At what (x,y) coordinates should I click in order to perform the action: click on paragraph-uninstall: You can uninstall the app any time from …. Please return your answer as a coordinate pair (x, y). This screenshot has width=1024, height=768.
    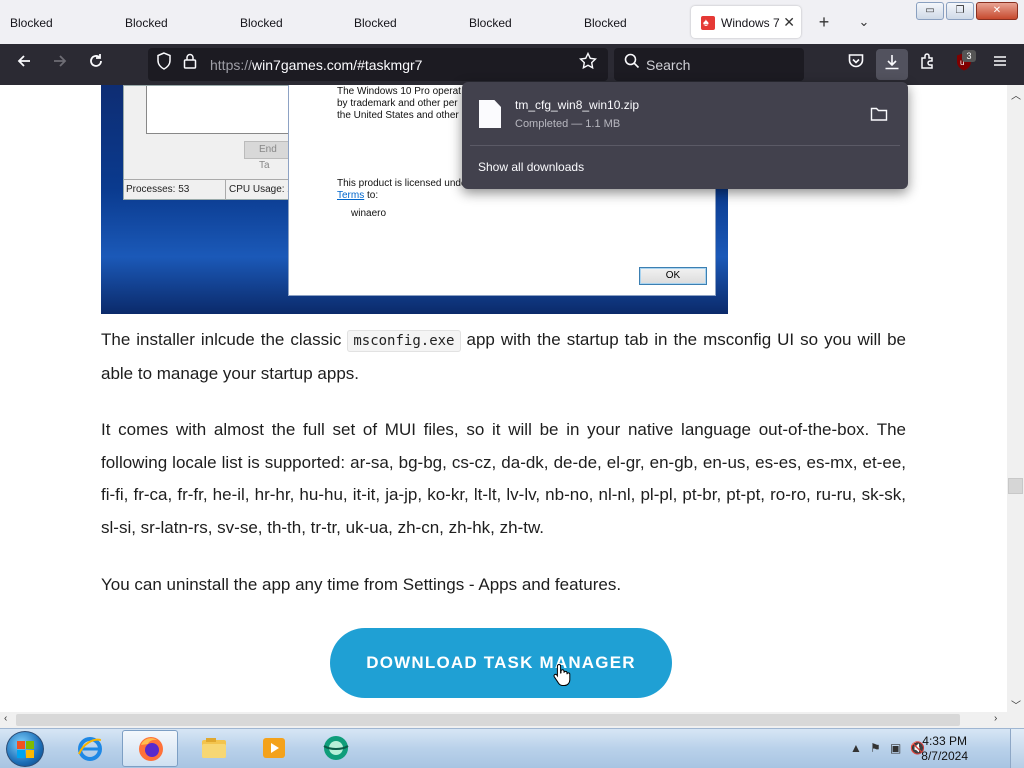
    Looking at the image, I should click on (361, 584).